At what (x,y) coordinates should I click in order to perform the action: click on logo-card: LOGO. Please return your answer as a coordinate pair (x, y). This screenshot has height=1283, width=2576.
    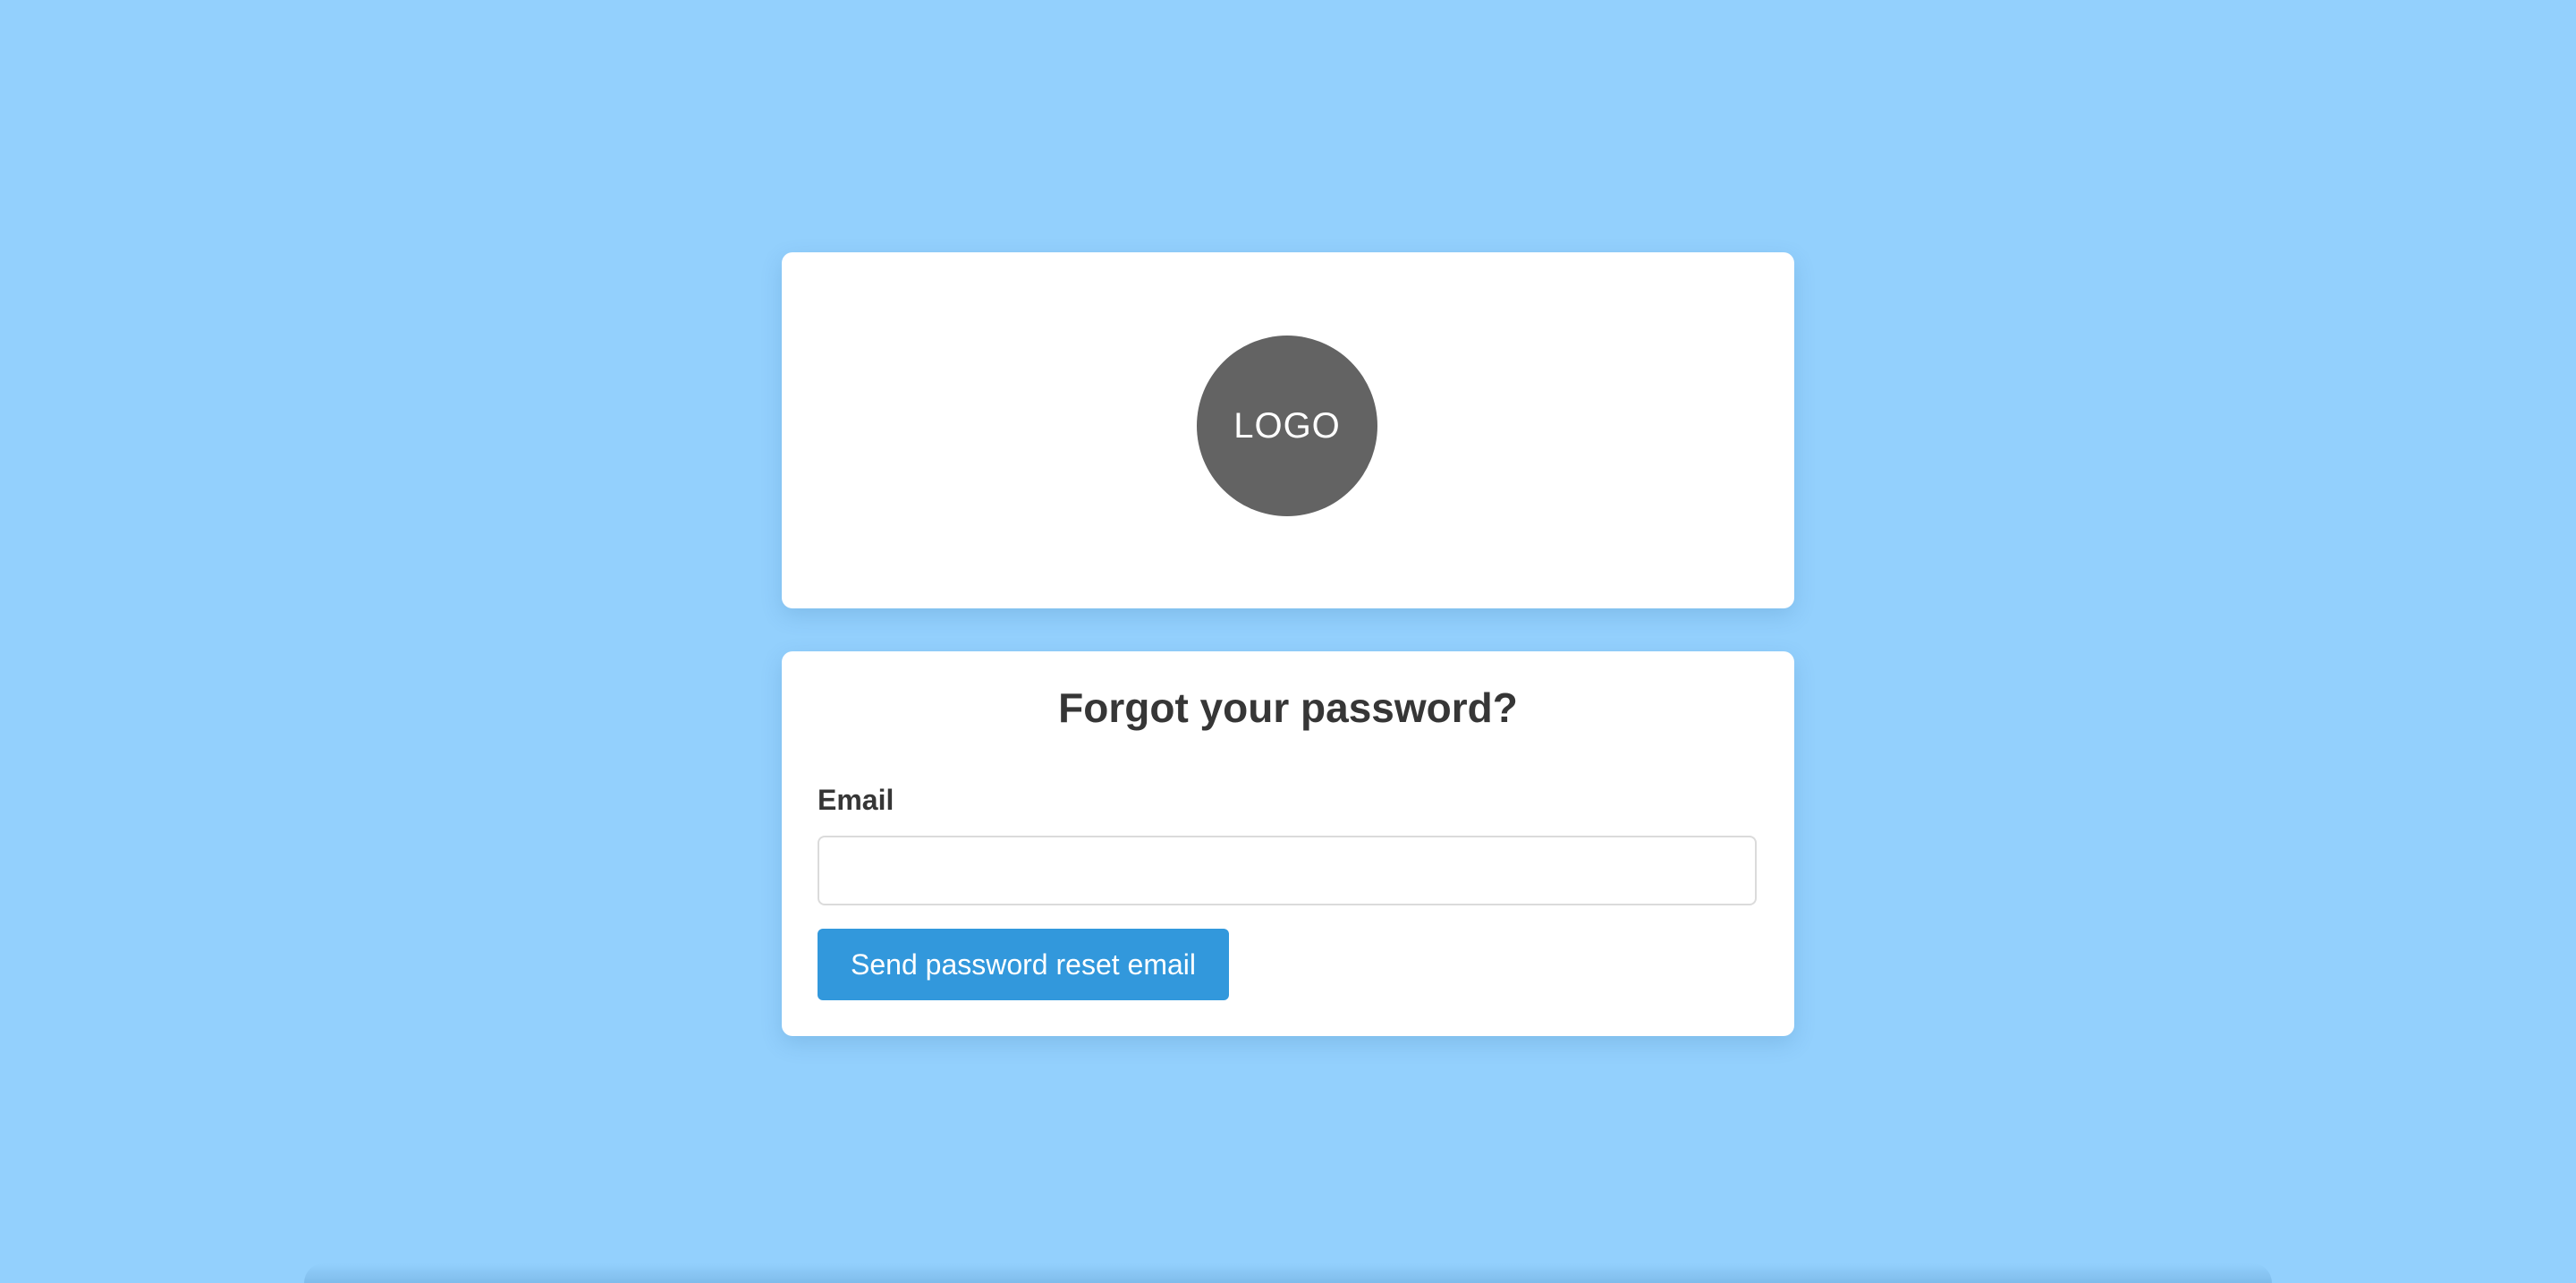
    Looking at the image, I should click on (1288, 430).